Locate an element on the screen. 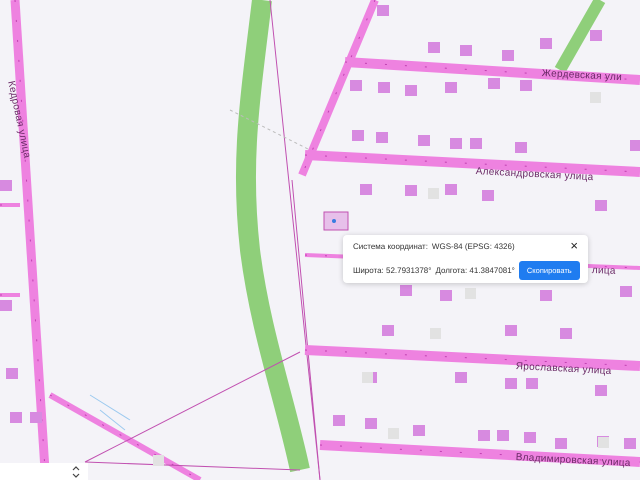  street-label: Кедровая улица is located at coordinates (18, 120).